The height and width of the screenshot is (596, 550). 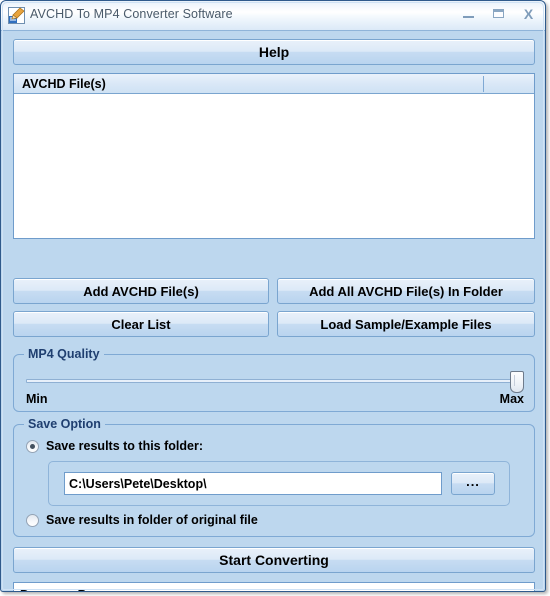 What do you see at coordinates (406, 291) in the screenshot?
I see `add-all-avchd-files-in-folder-button: Add All AVCHD File(s) In Folder` at bounding box center [406, 291].